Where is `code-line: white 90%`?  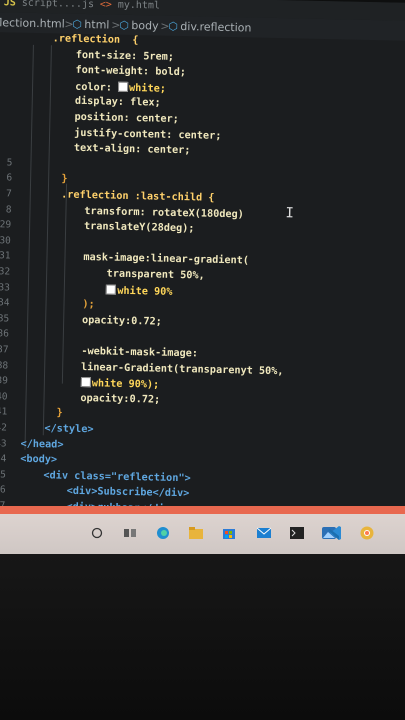
code-line: white 90% is located at coordinates (139, 291).